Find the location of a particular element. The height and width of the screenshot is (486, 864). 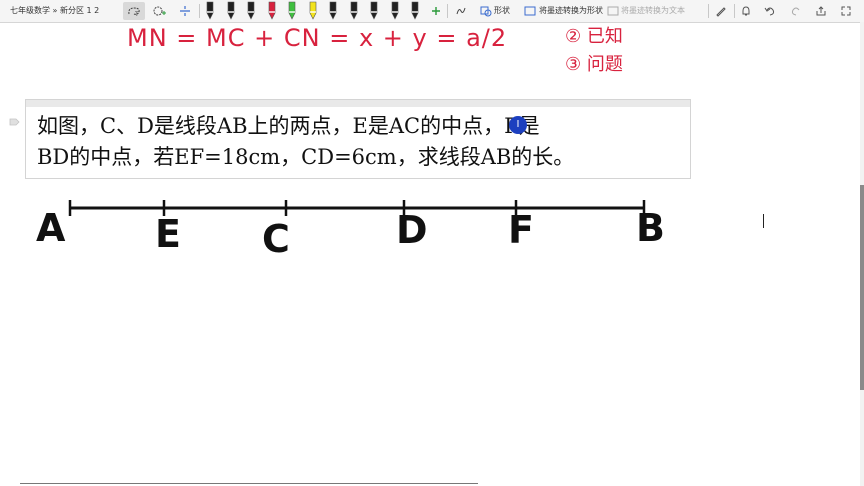

redo-icon is located at coordinates (795, 11).